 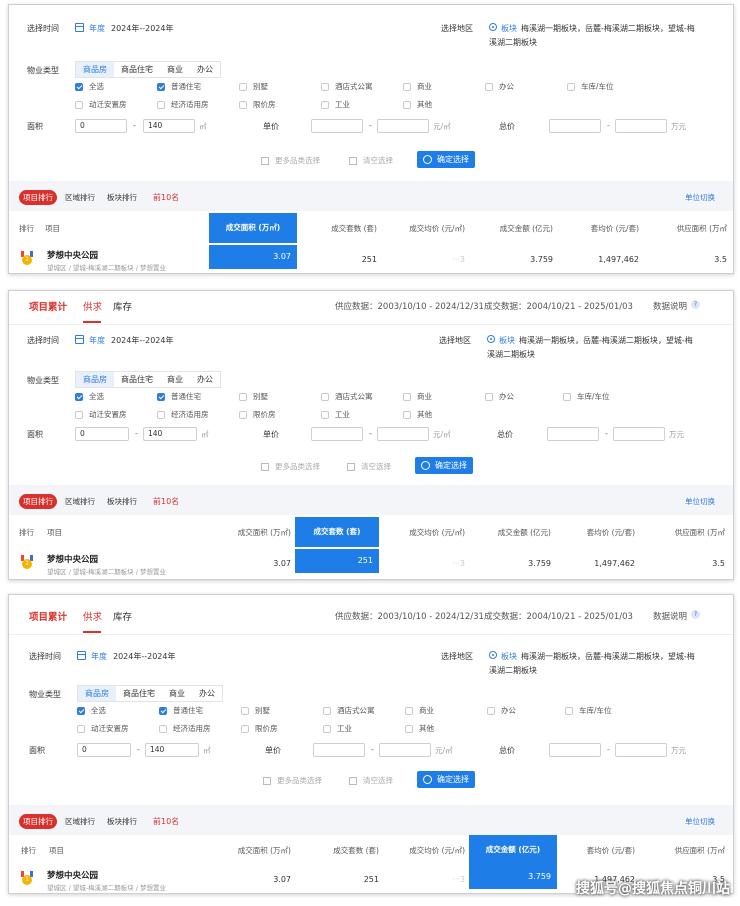 I want to click on tab-project-total: 项目累计, so click(x=48, y=616).